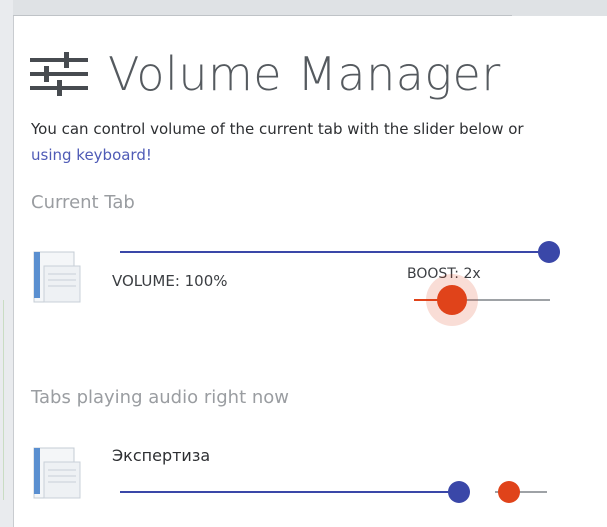 This screenshot has height=527, width=607. I want to click on popup-header: Volume Manager, so click(265, 74).